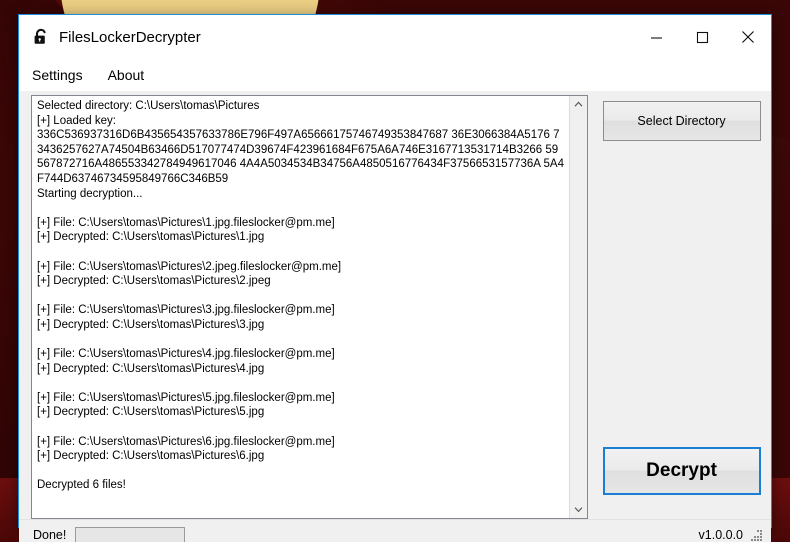 This screenshot has height=542, width=790. What do you see at coordinates (132, 75) in the screenshot?
I see `menu-item-about: About` at bounding box center [132, 75].